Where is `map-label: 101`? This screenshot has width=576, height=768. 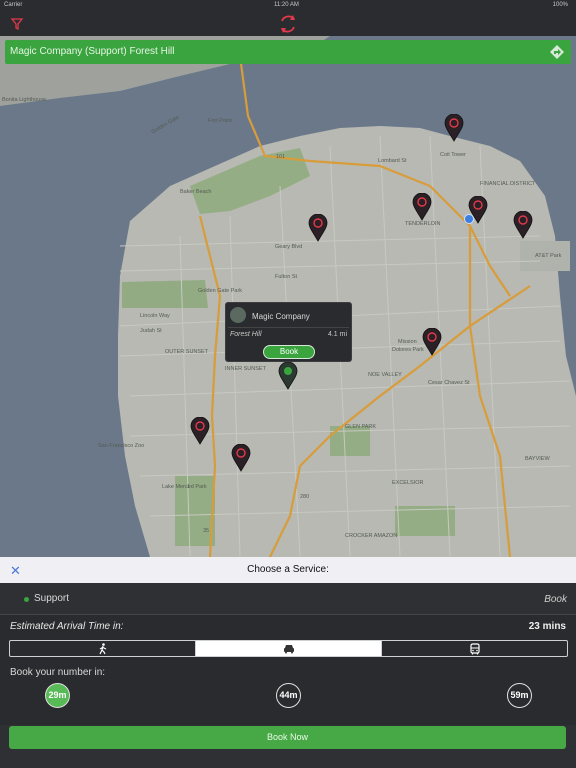 map-label: 101 is located at coordinates (281, 157).